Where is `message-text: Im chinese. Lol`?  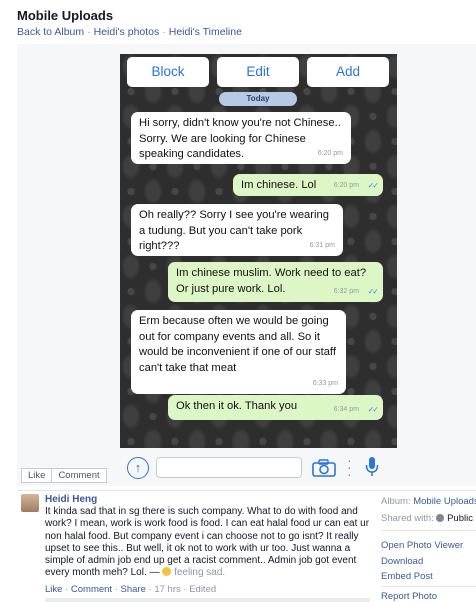
message-text: Im chinese. Lol is located at coordinates (279, 185).